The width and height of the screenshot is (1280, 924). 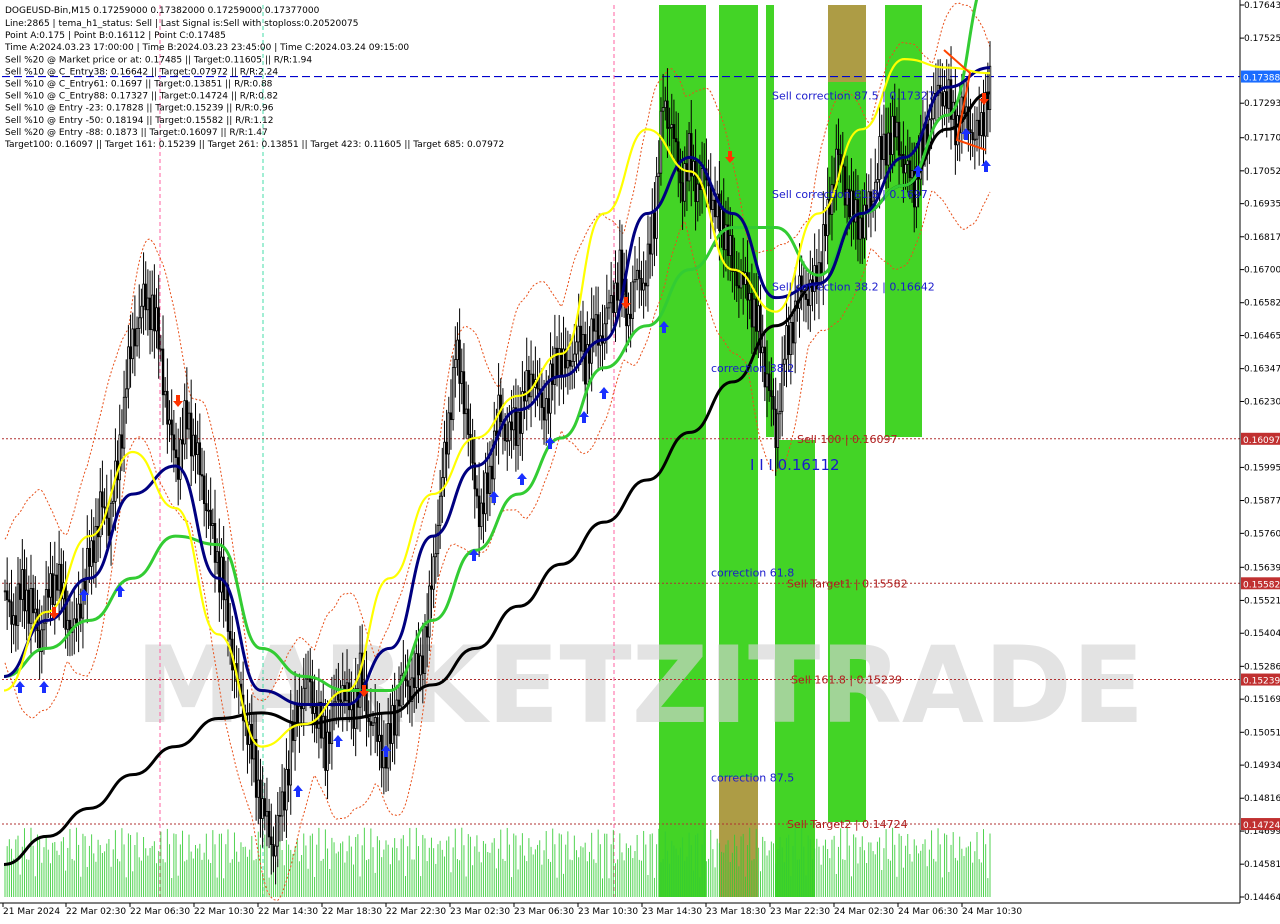 What do you see at coordinates (1262, 502) in the screenshot?
I see `y-tick-label: 0.15877` at bounding box center [1262, 502].